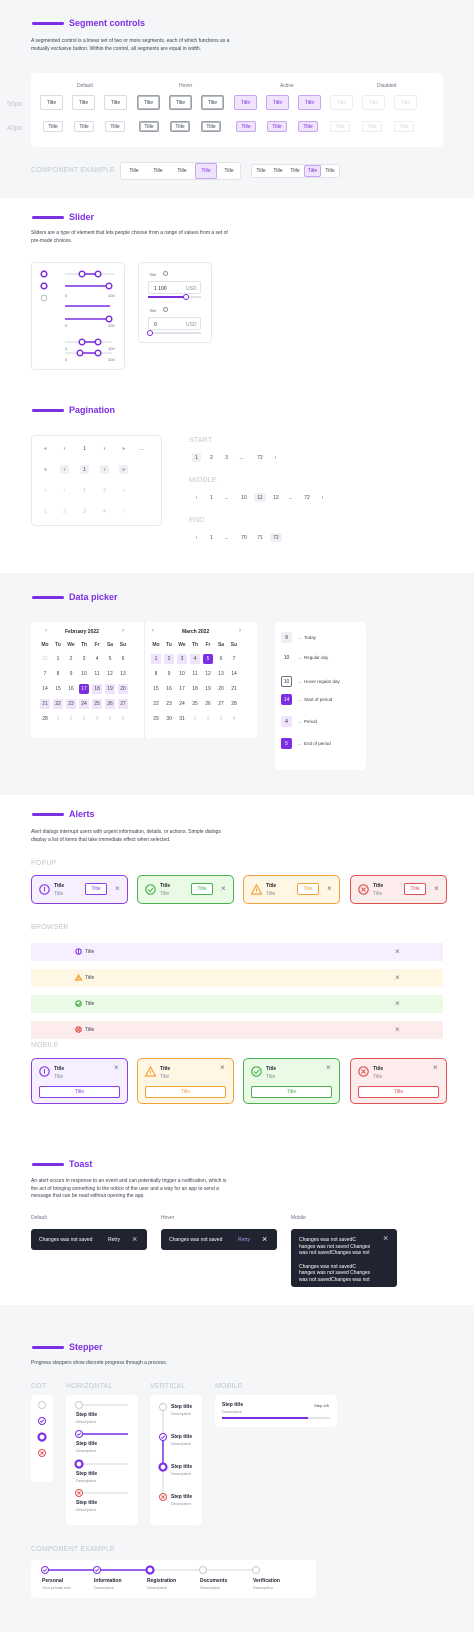  Describe the element at coordinates (71, 674) in the screenshot. I see `calendar-day: 9` at that location.